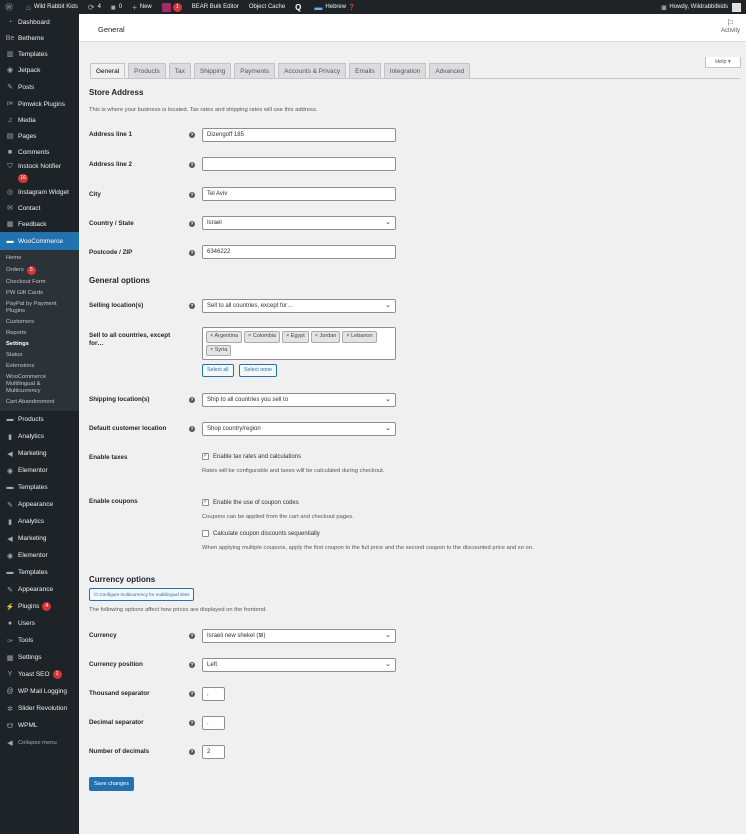 Image resolution: width=746 pixels, height=834 pixels. What do you see at coordinates (39, 87) in the screenshot?
I see `sidebar-item-posts: ✎ Posts` at bounding box center [39, 87].